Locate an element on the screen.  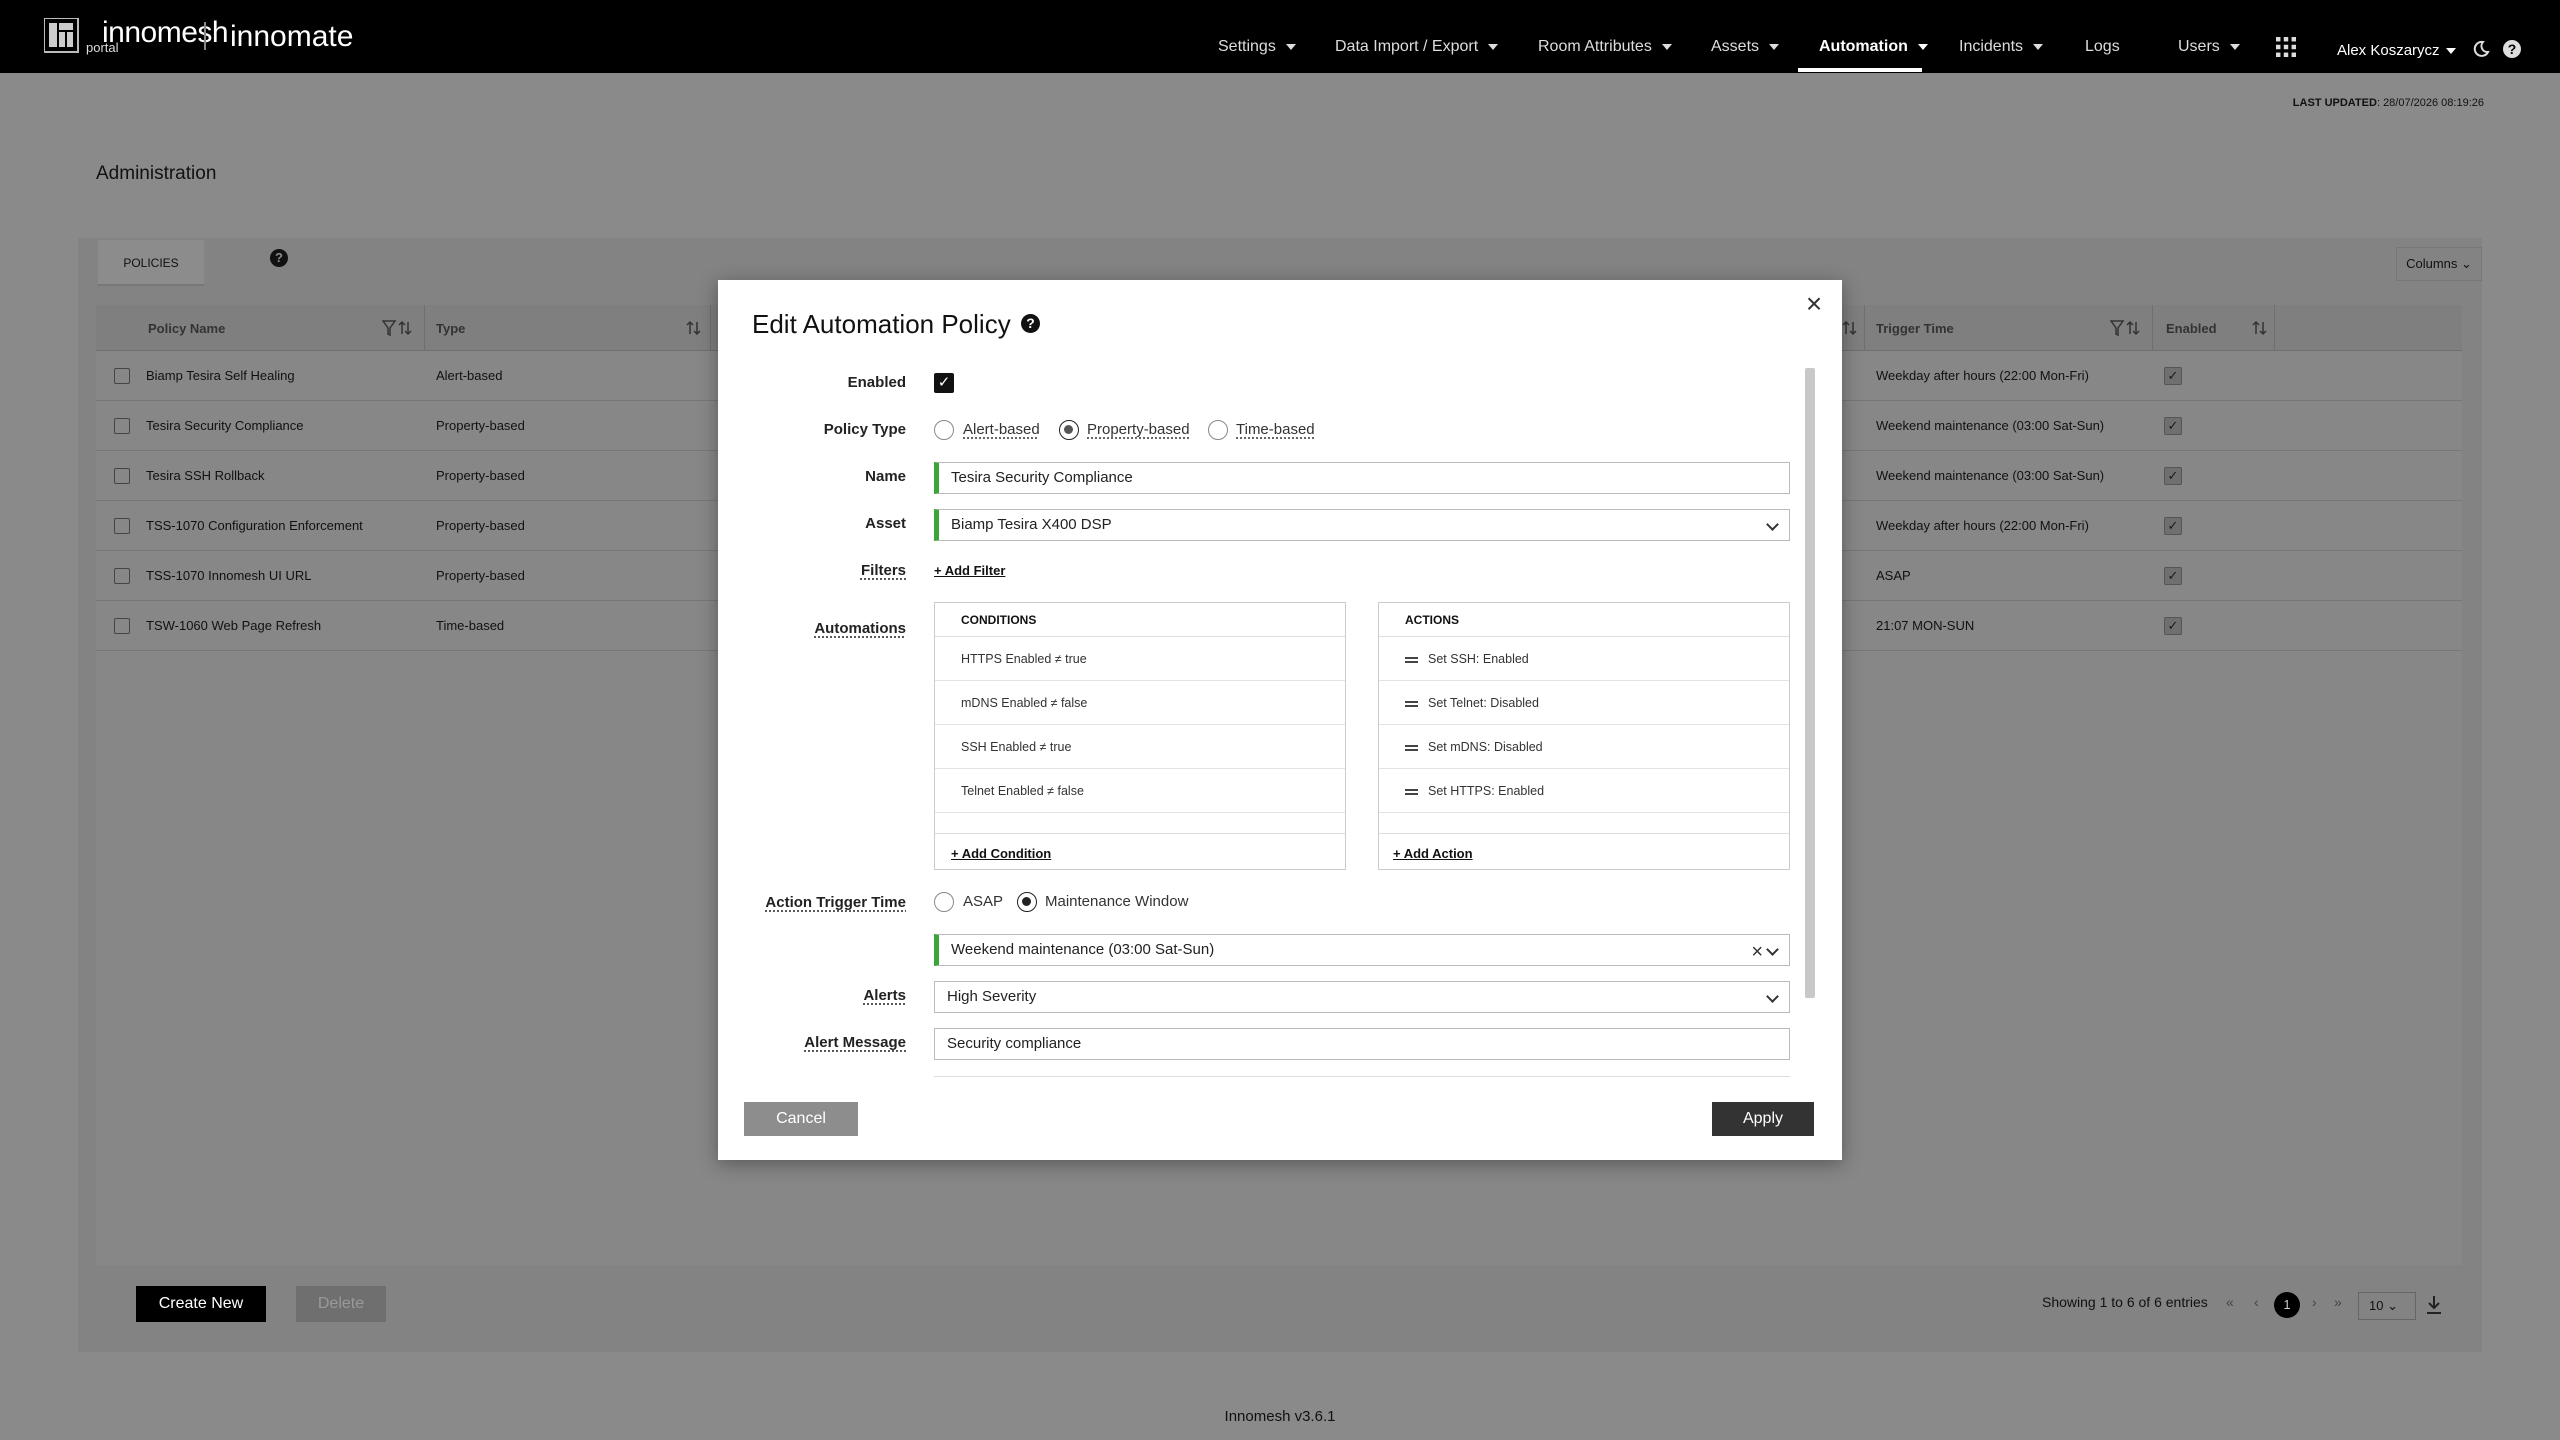
header-trigger-time: Trigger Time is located at coordinates (1915, 328).